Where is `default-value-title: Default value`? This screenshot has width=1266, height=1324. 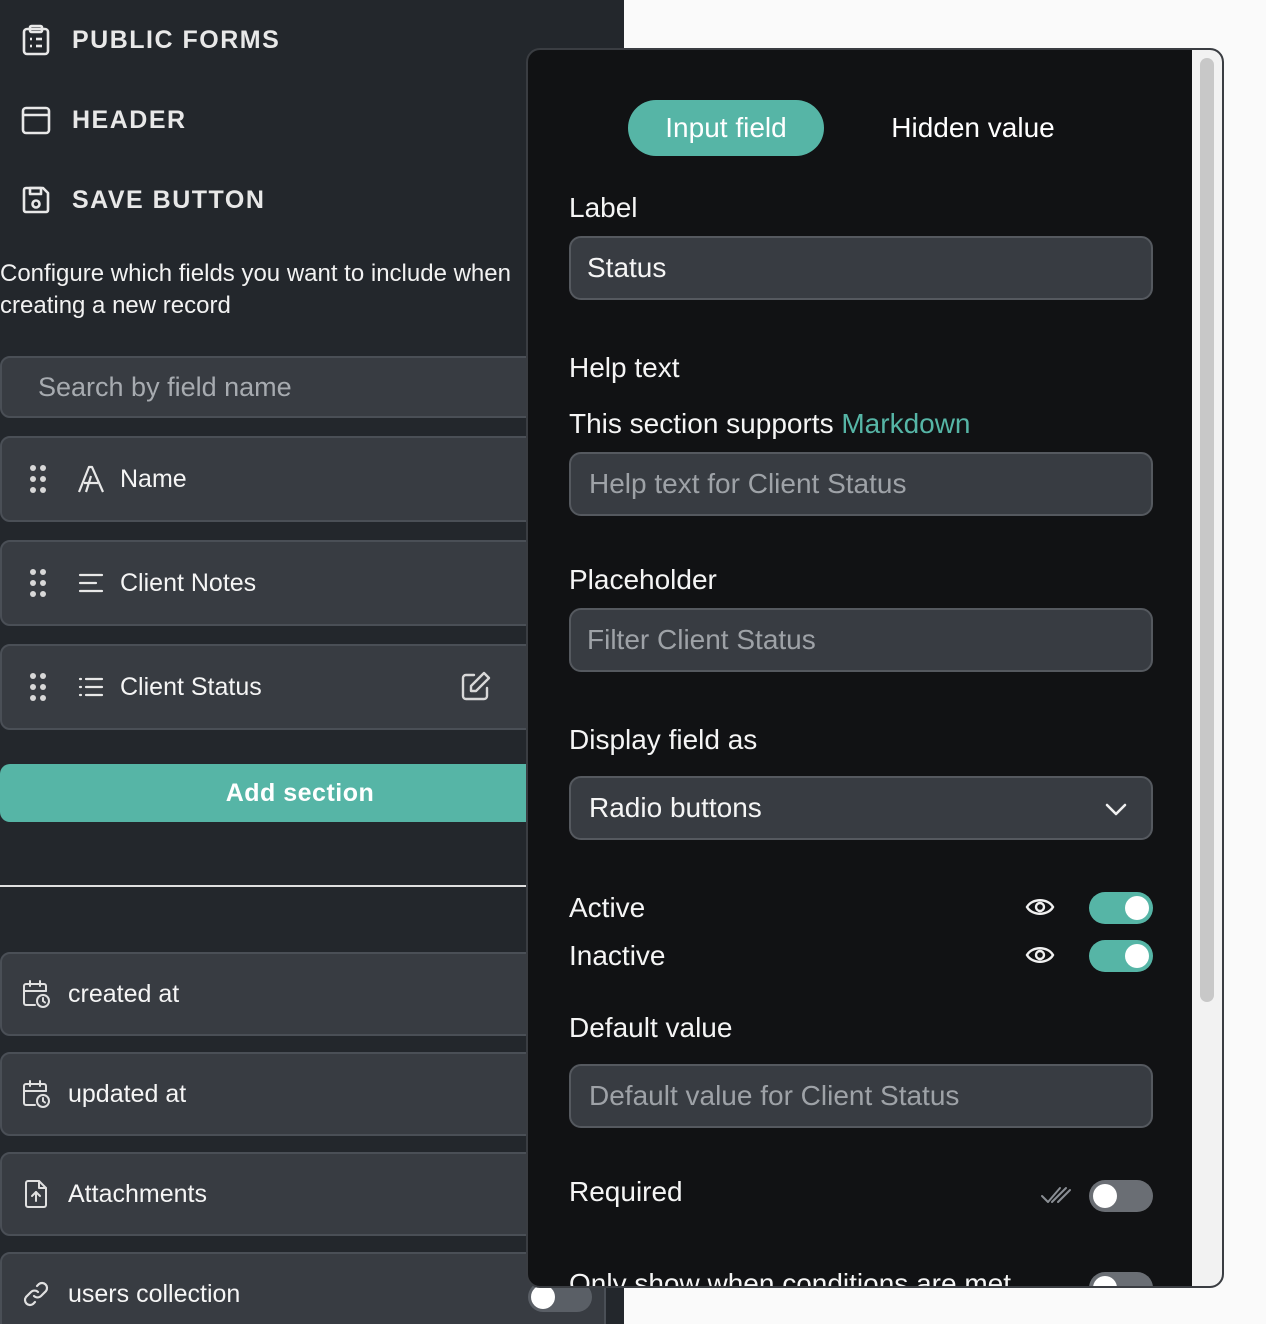
default-value-title: Default value is located at coordinates (651, 1027).